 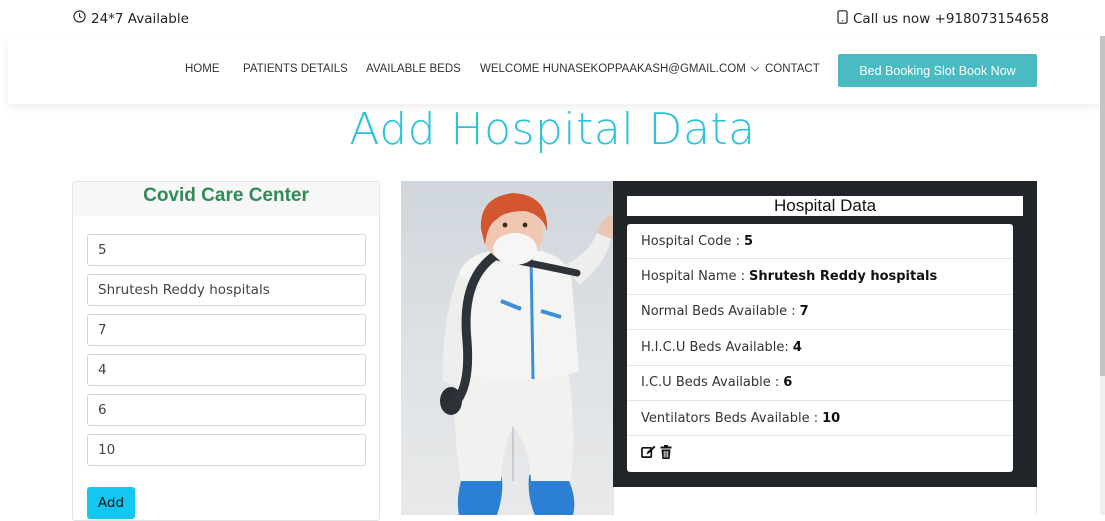 I want to click on normal-beds-row: Normal Beds Available : 7, so click(x=820, y=313).